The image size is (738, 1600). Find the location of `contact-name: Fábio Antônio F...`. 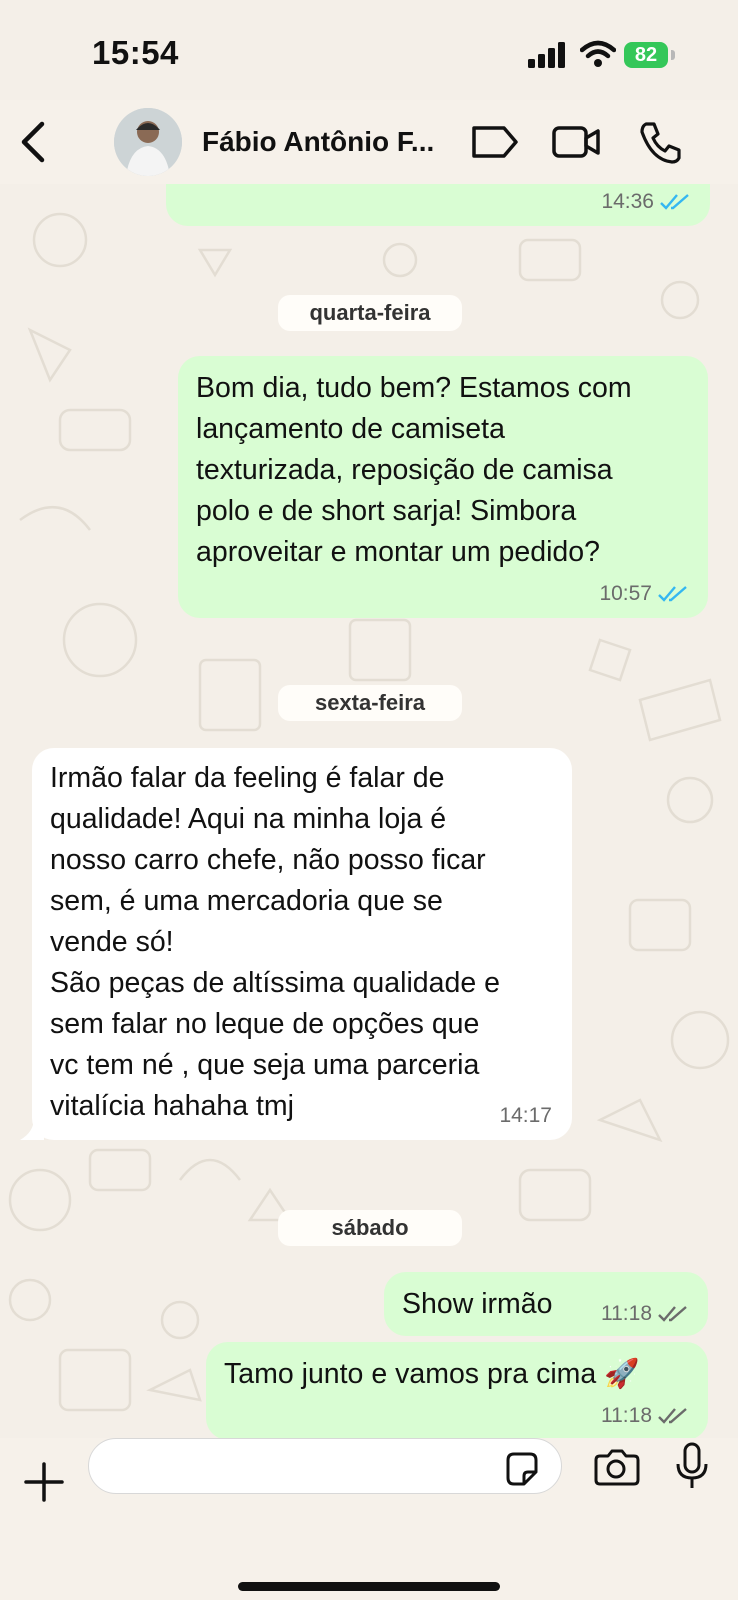

contact-name: Fábio Antônio F... is located at coordinates (327, 142).